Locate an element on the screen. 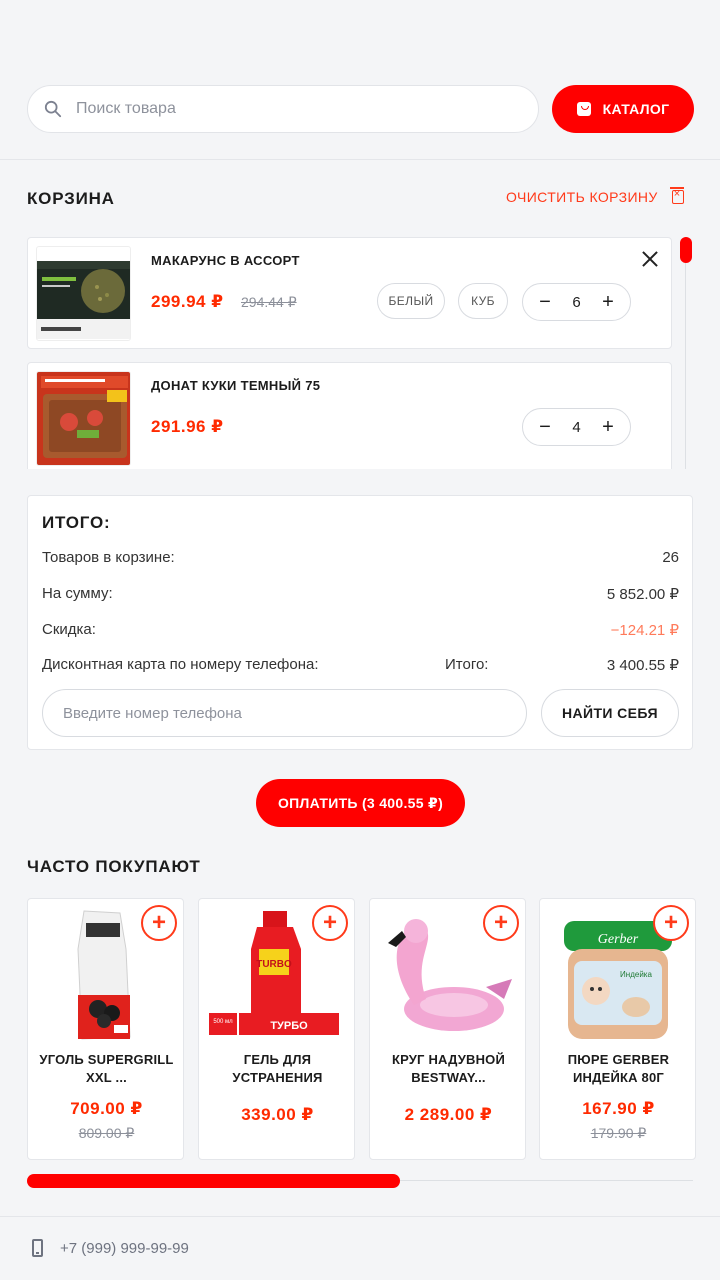 The height and width of the screenshot is (1280, 720). pay-button: ОПЛАТИТЬ (3 400.55 ₽) is located at coordinates (360, 803).